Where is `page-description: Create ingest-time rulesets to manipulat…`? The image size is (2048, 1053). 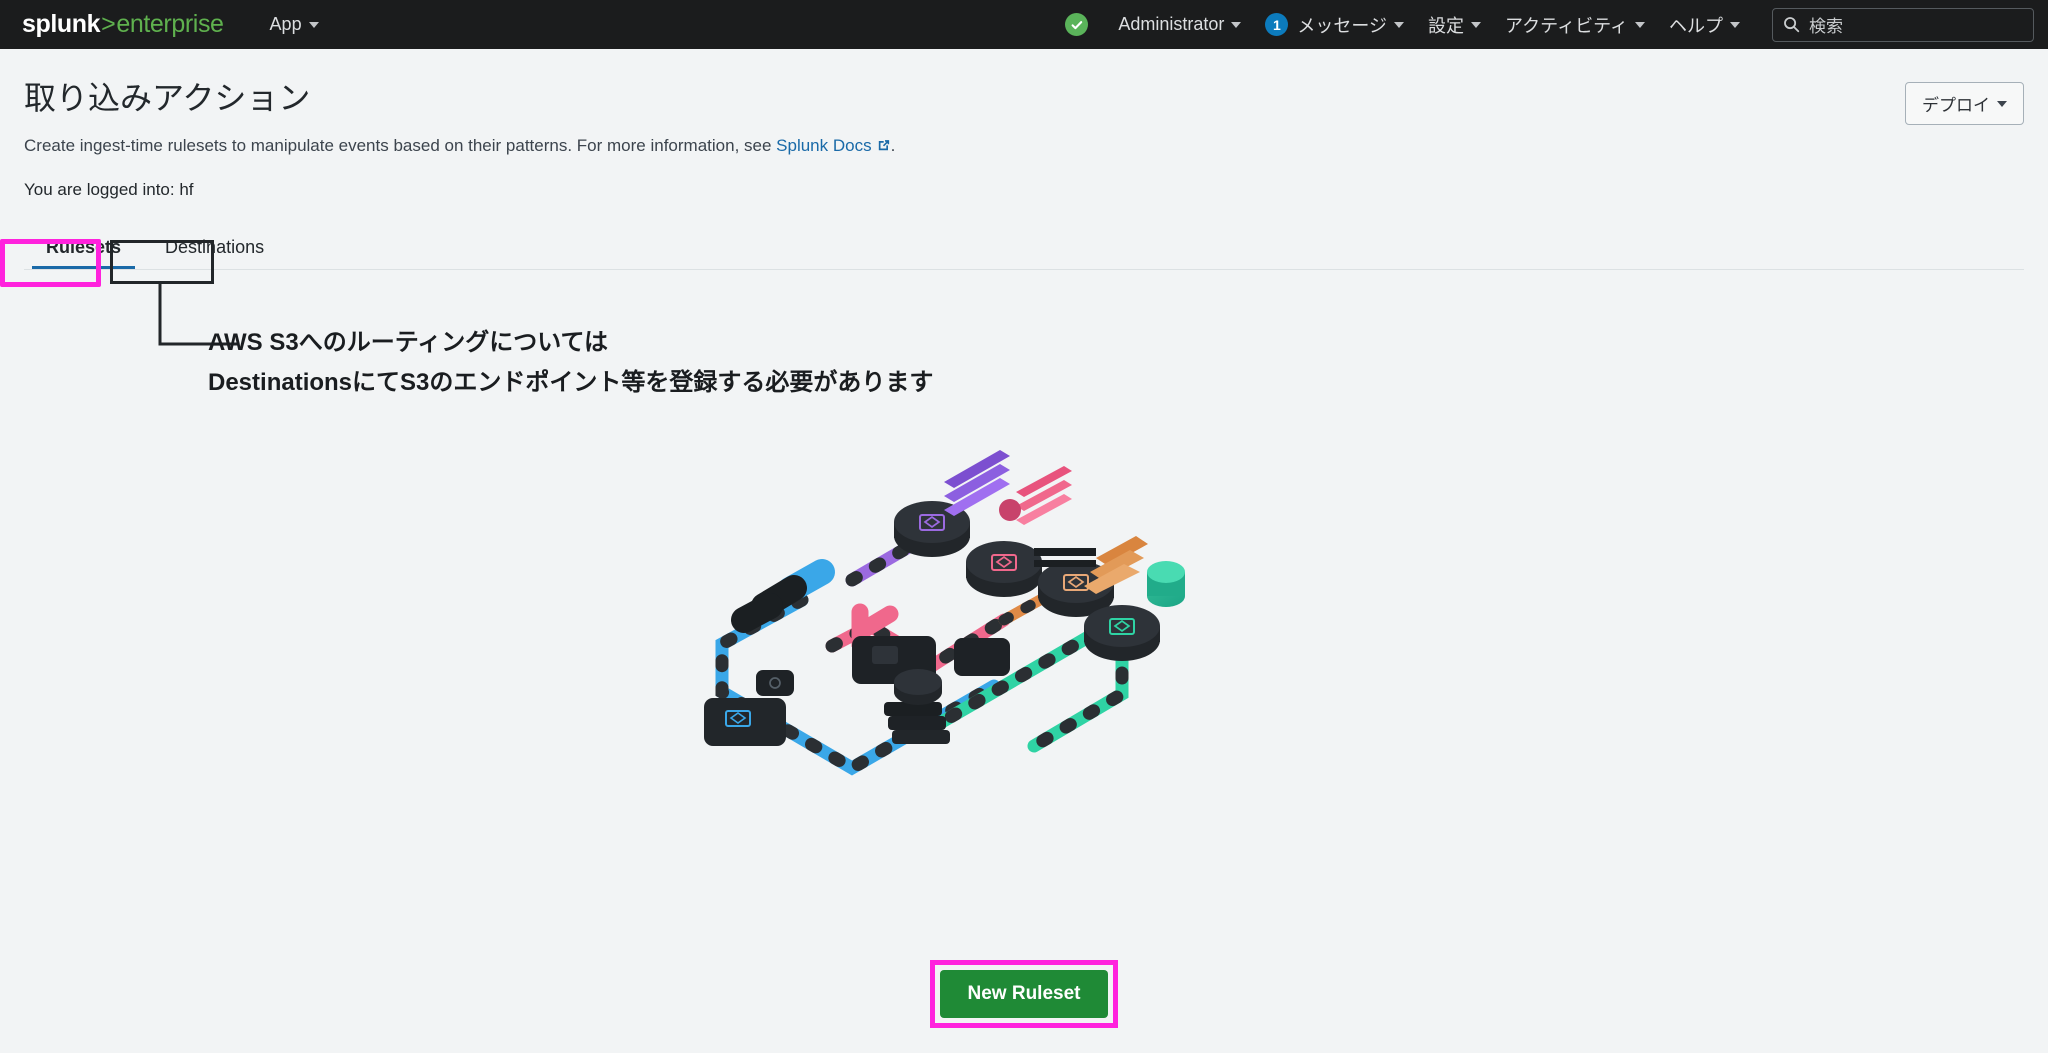
page-description: Create ingest-time rulesets to manipulat… is located at coordinates (1024, 147).